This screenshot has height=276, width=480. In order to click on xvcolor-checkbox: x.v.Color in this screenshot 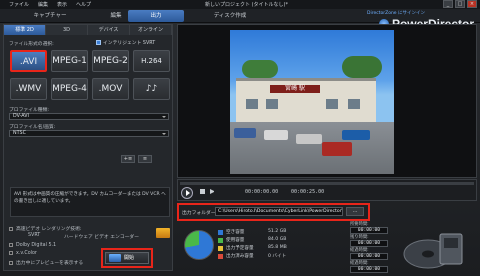, I will do `click(23, 253)`.